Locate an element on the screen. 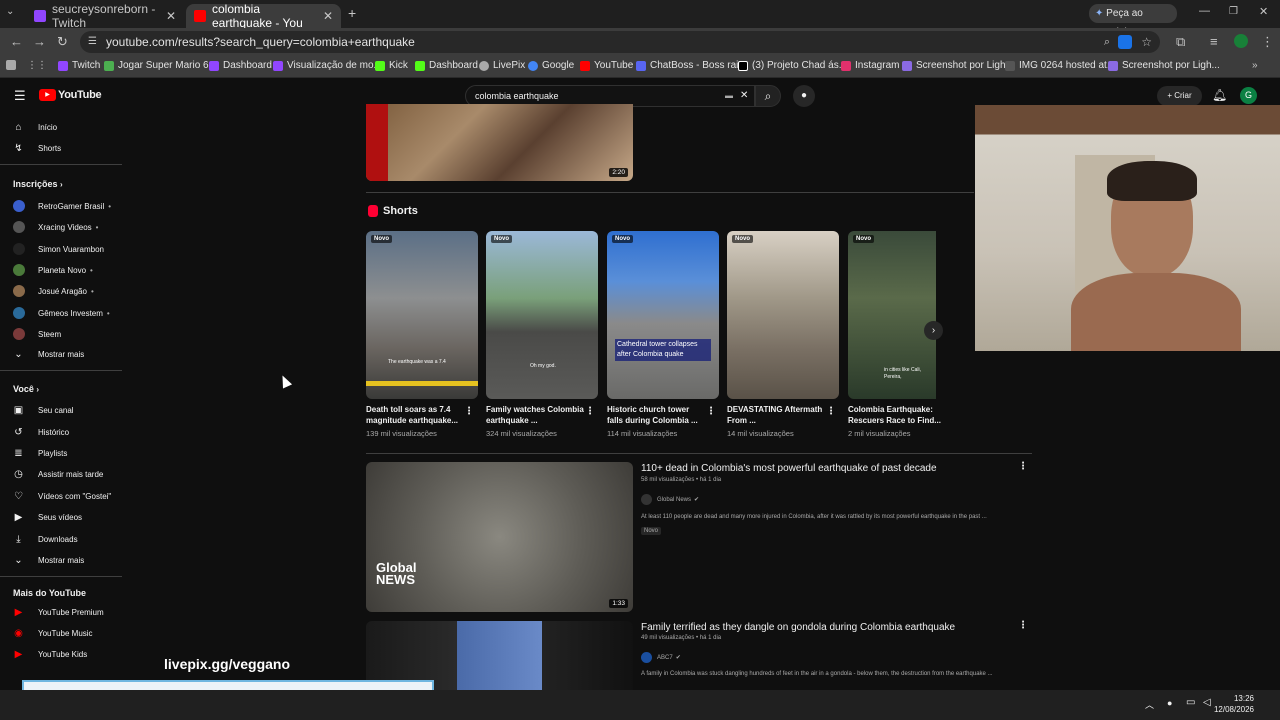 This screenshot has height=720, width=1280. sidebar-item-kids: ▶ YouTube Kids is located at coordinates (50, 654).